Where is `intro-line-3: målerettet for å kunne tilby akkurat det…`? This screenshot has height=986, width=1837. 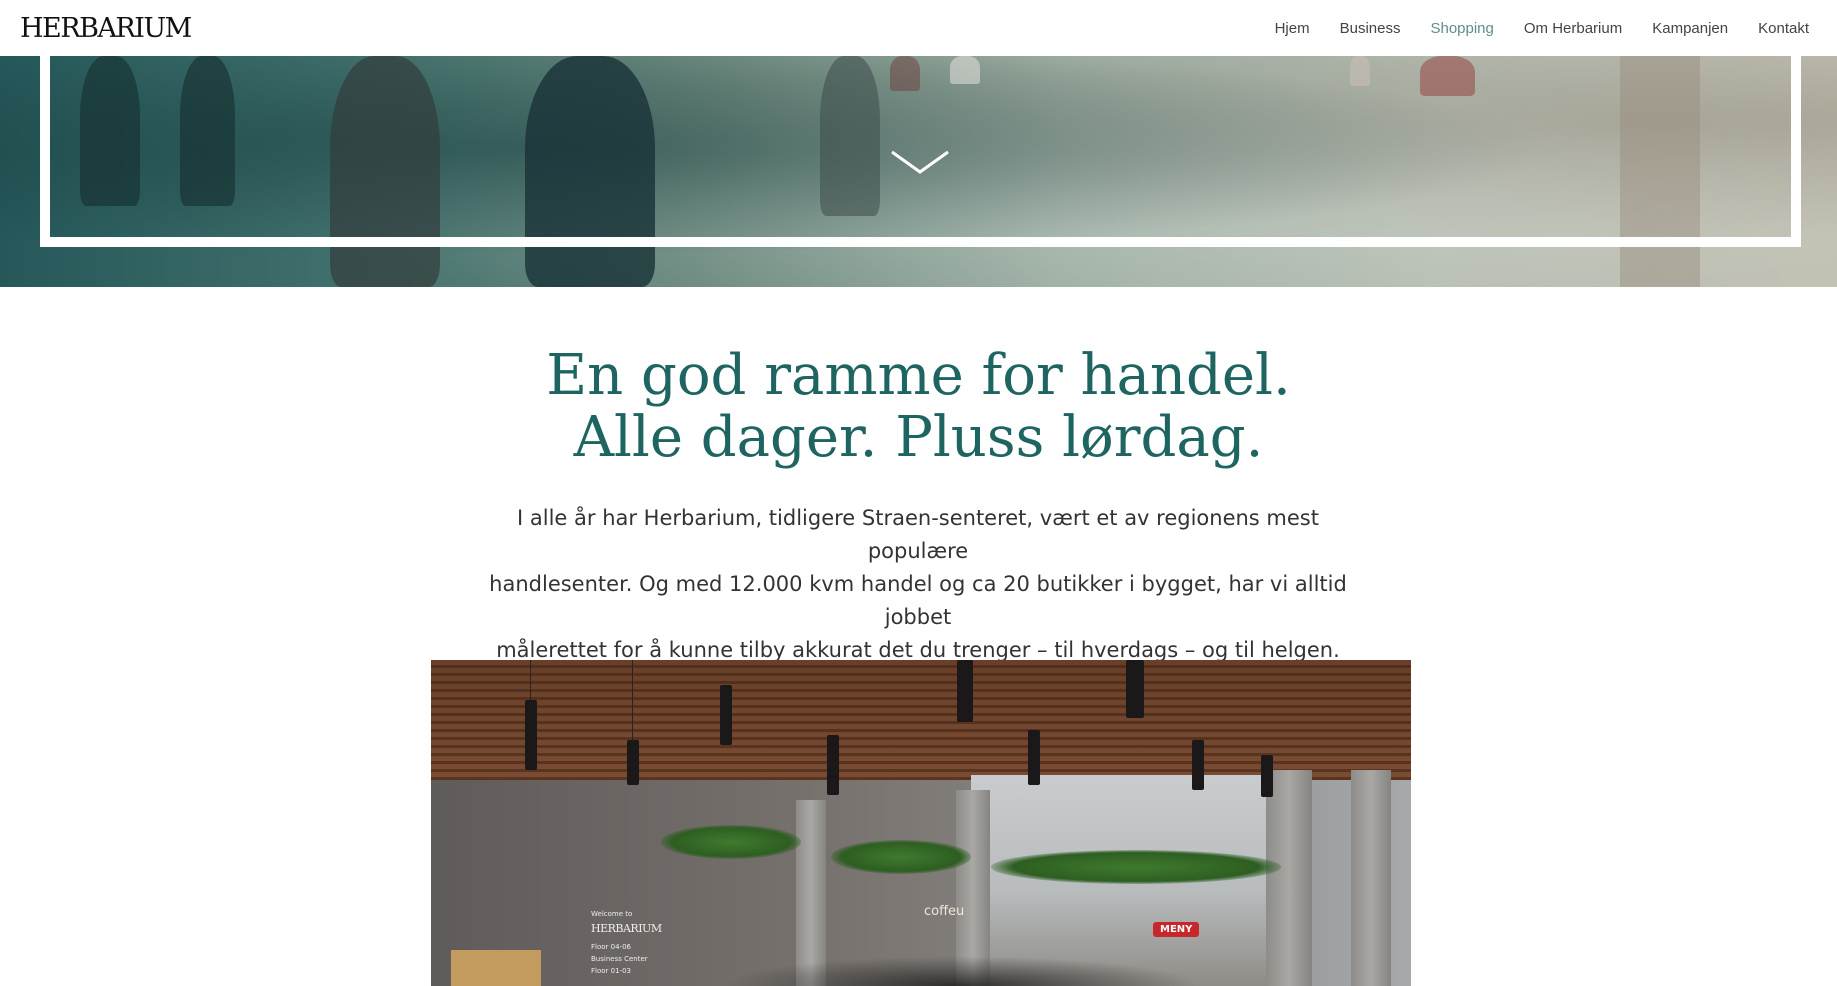
intro-line-3: målerettet for å kunne tilby akkurat det… is located at coordinates (918, 650).